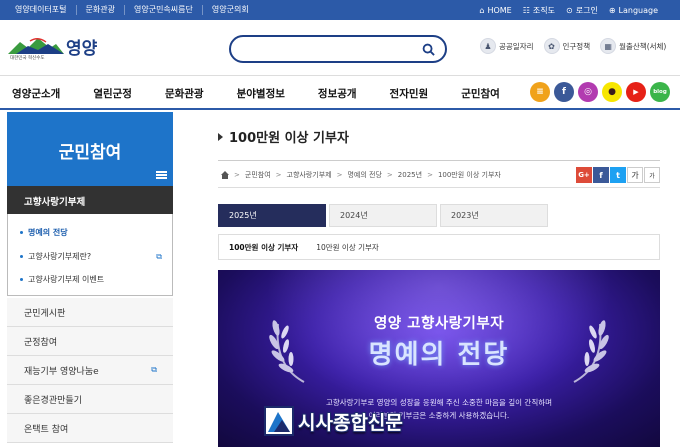  I want to click on nav-item-participation: 군민참여, so click(480, 93).